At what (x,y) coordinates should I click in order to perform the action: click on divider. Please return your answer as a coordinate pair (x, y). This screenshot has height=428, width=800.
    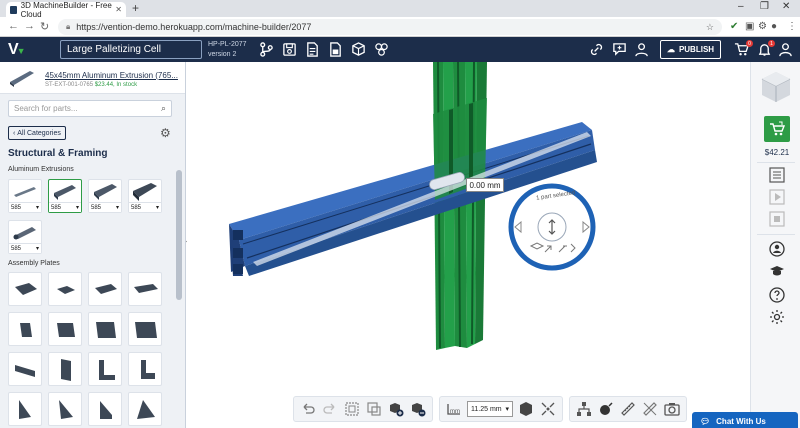
    Looking at the image, I should click on (776, 162).